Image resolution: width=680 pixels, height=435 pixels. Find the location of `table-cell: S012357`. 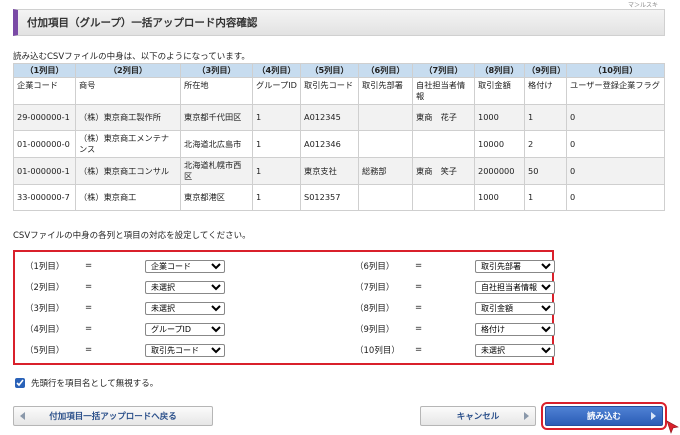

table-cell: S012357 is located at coordinates (329, 197).